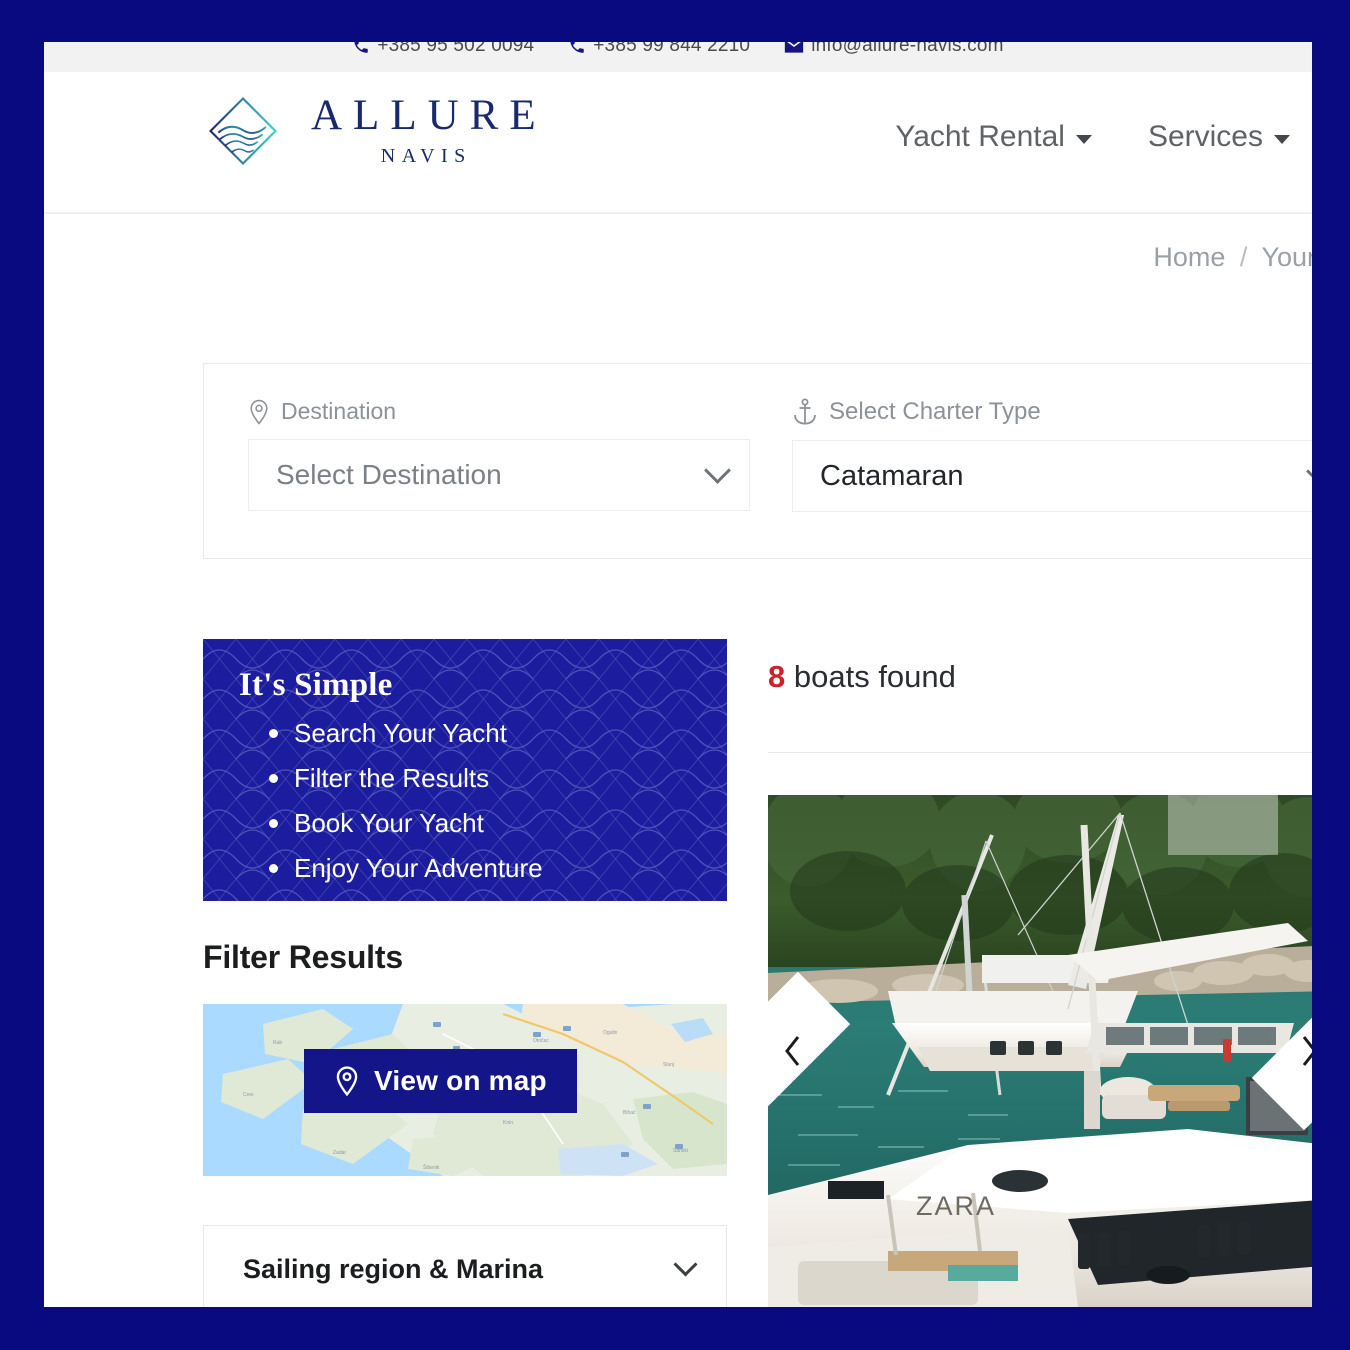 The image size is (1350, 1350). Describe the element at coordinates (456, 49) in the screenshot. I see `phone-1-text: +385 95 502 0094` at that location.